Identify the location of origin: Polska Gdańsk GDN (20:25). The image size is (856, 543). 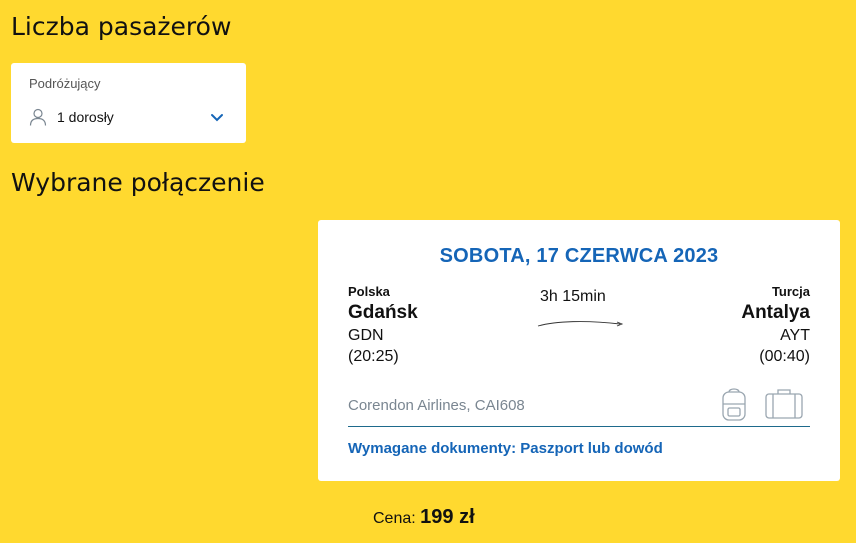
(383, 325).